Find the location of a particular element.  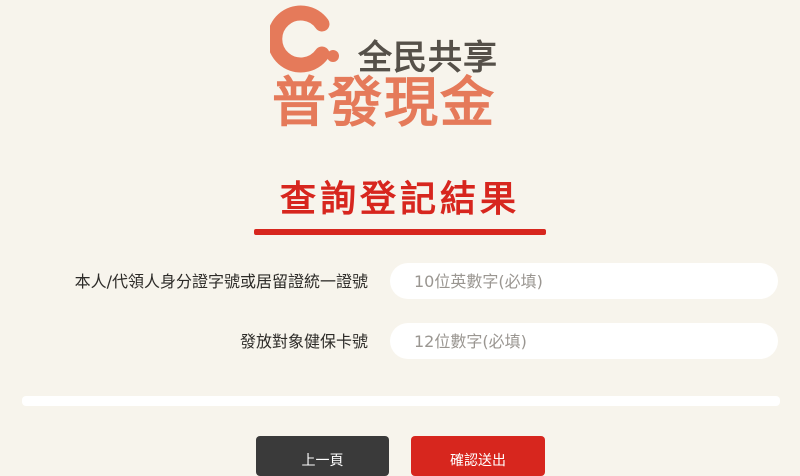

logo: 全民共享 普發現金 is located at coordinates (390, 67).